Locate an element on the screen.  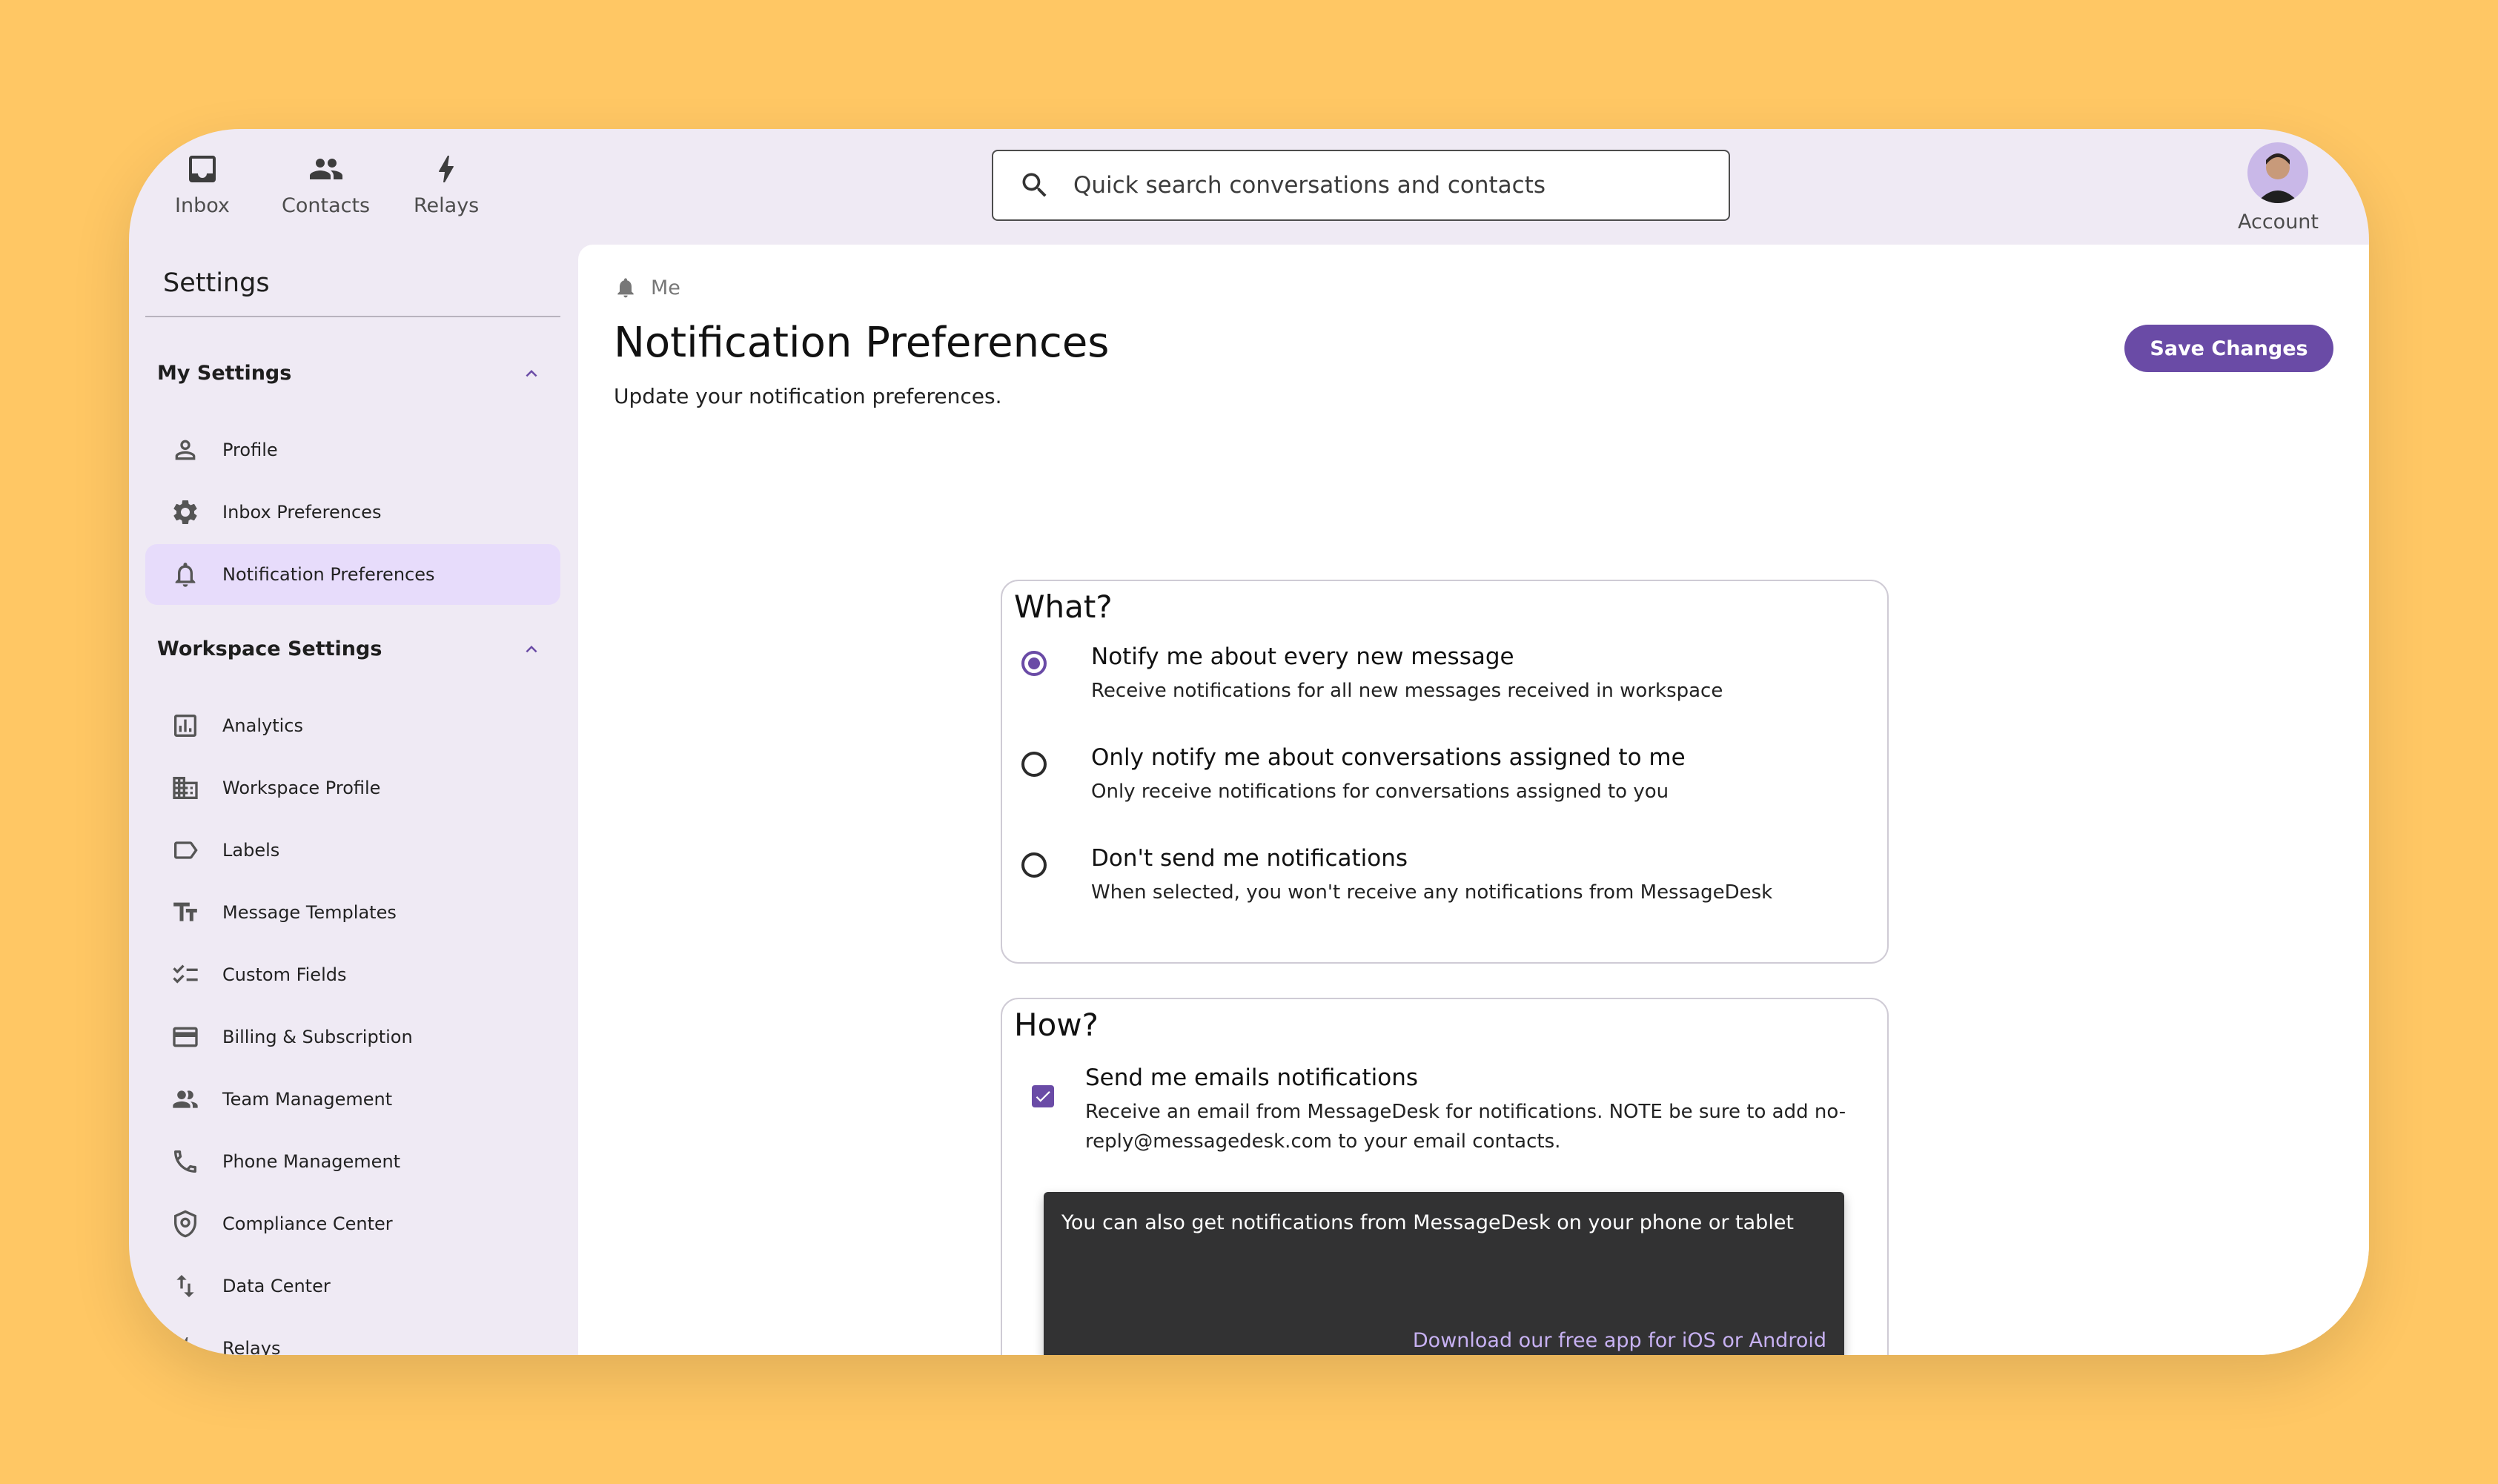
sidebar-item-labels: Labels is located at coordinates (352, 851).